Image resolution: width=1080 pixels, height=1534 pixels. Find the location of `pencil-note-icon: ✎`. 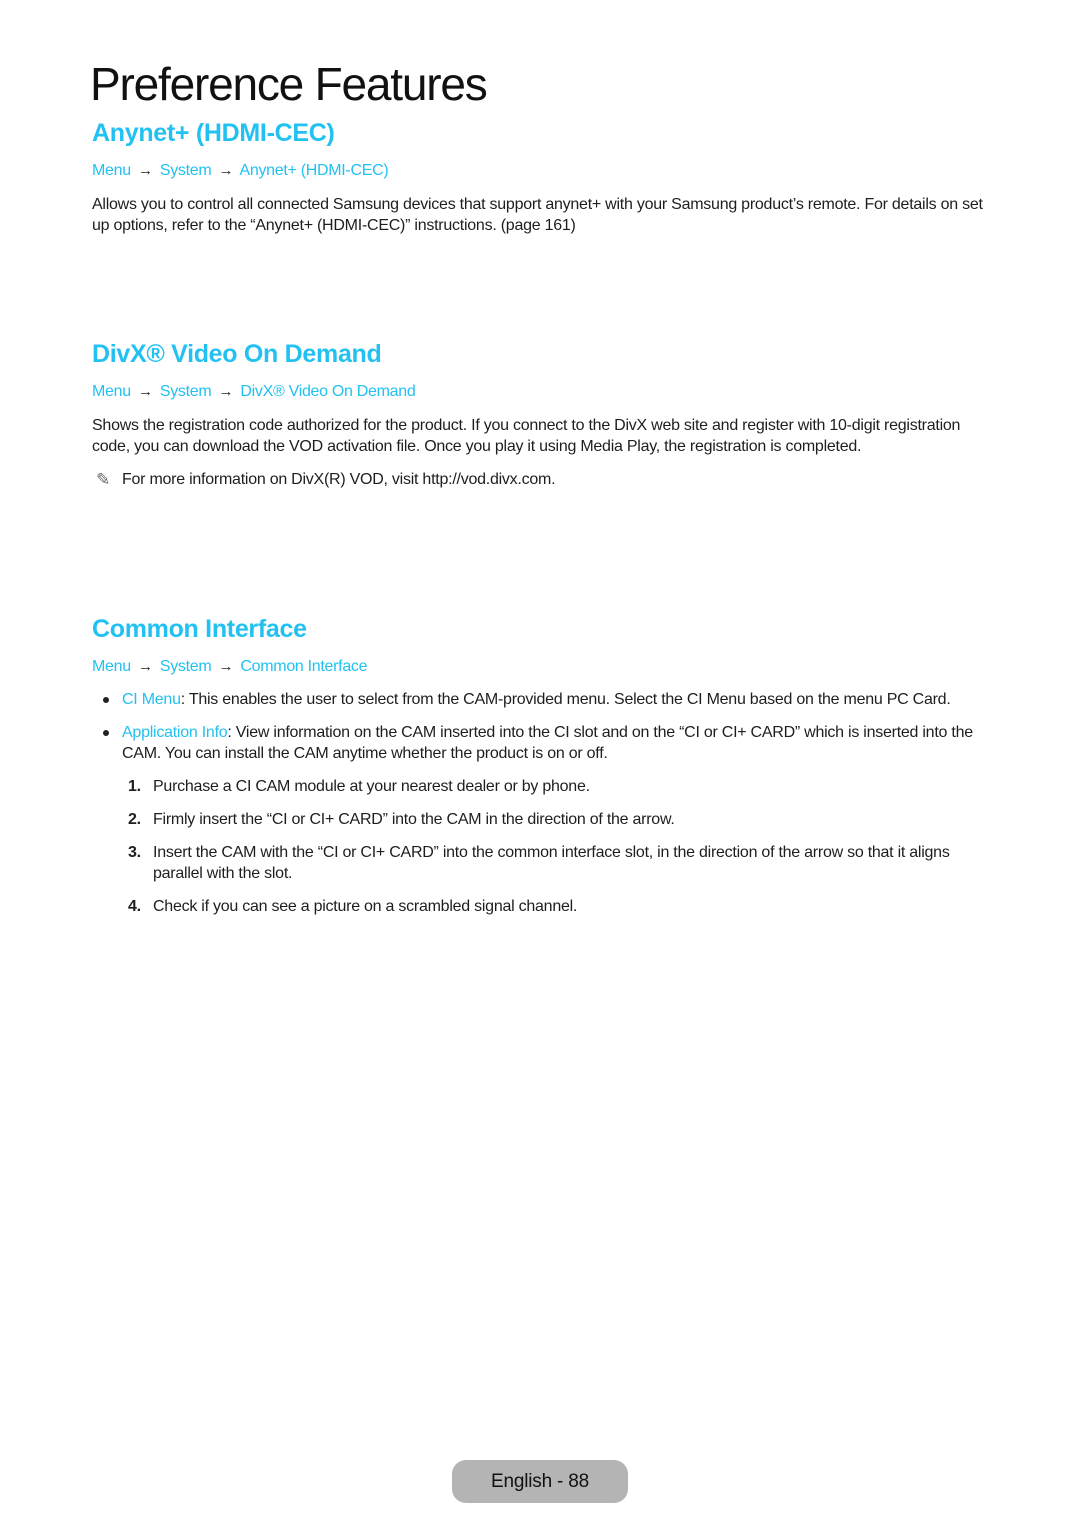

pencil-note-icon: ✎ is located at coordinates (103, 479).